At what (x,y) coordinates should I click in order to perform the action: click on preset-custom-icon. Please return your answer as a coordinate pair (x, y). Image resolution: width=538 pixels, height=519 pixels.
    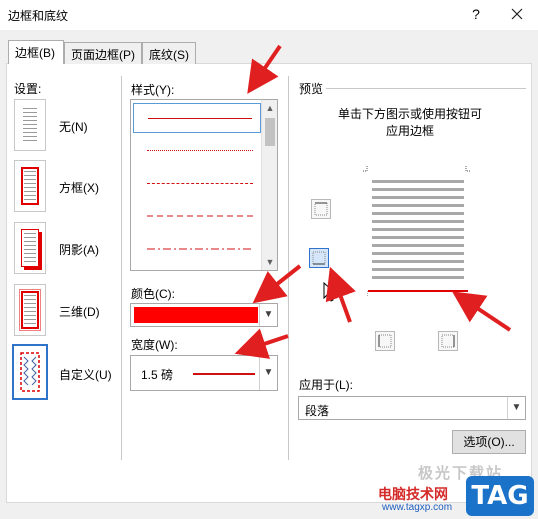
    Looking at the image, I should click on (30, 372).